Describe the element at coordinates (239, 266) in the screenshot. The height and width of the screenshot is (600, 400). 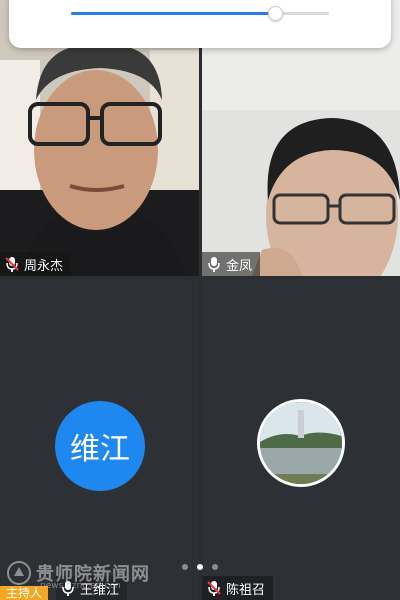
I see `participant-name: 金凤` at that location.